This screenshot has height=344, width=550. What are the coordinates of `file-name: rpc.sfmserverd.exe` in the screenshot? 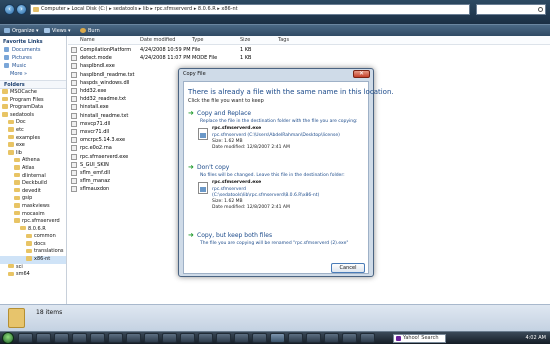 It's located at (104, 156).